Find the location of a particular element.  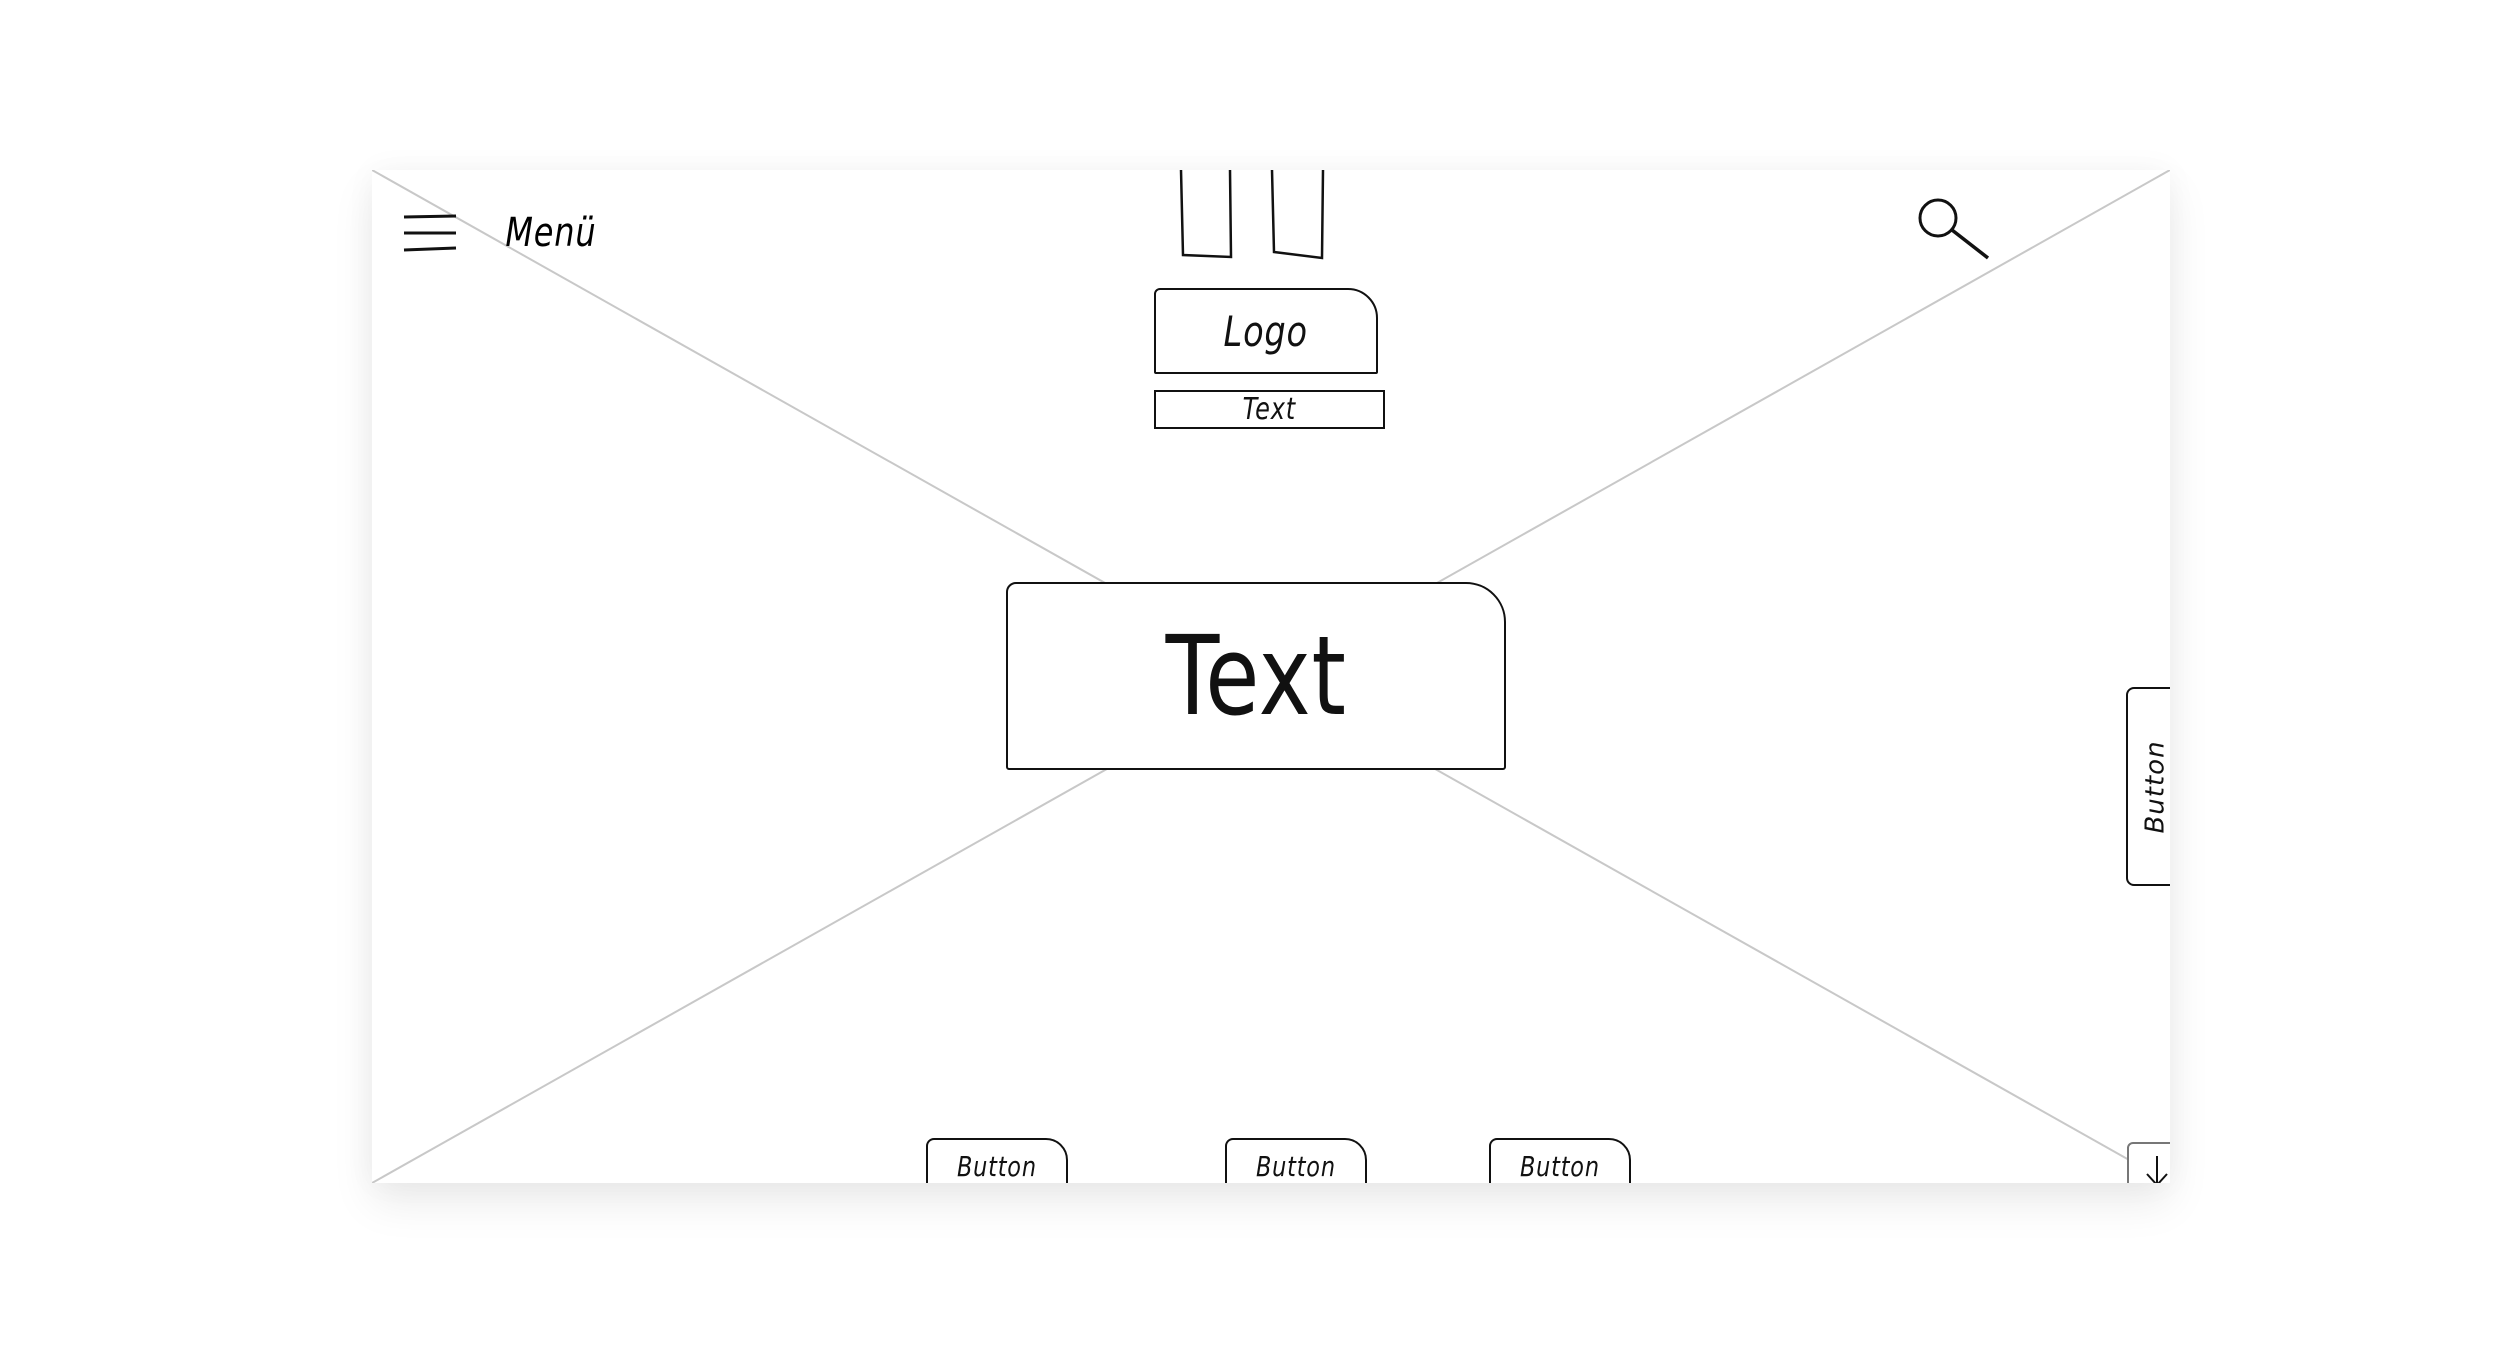

hero-text-box: Text is located at coordinates (1256, 676).